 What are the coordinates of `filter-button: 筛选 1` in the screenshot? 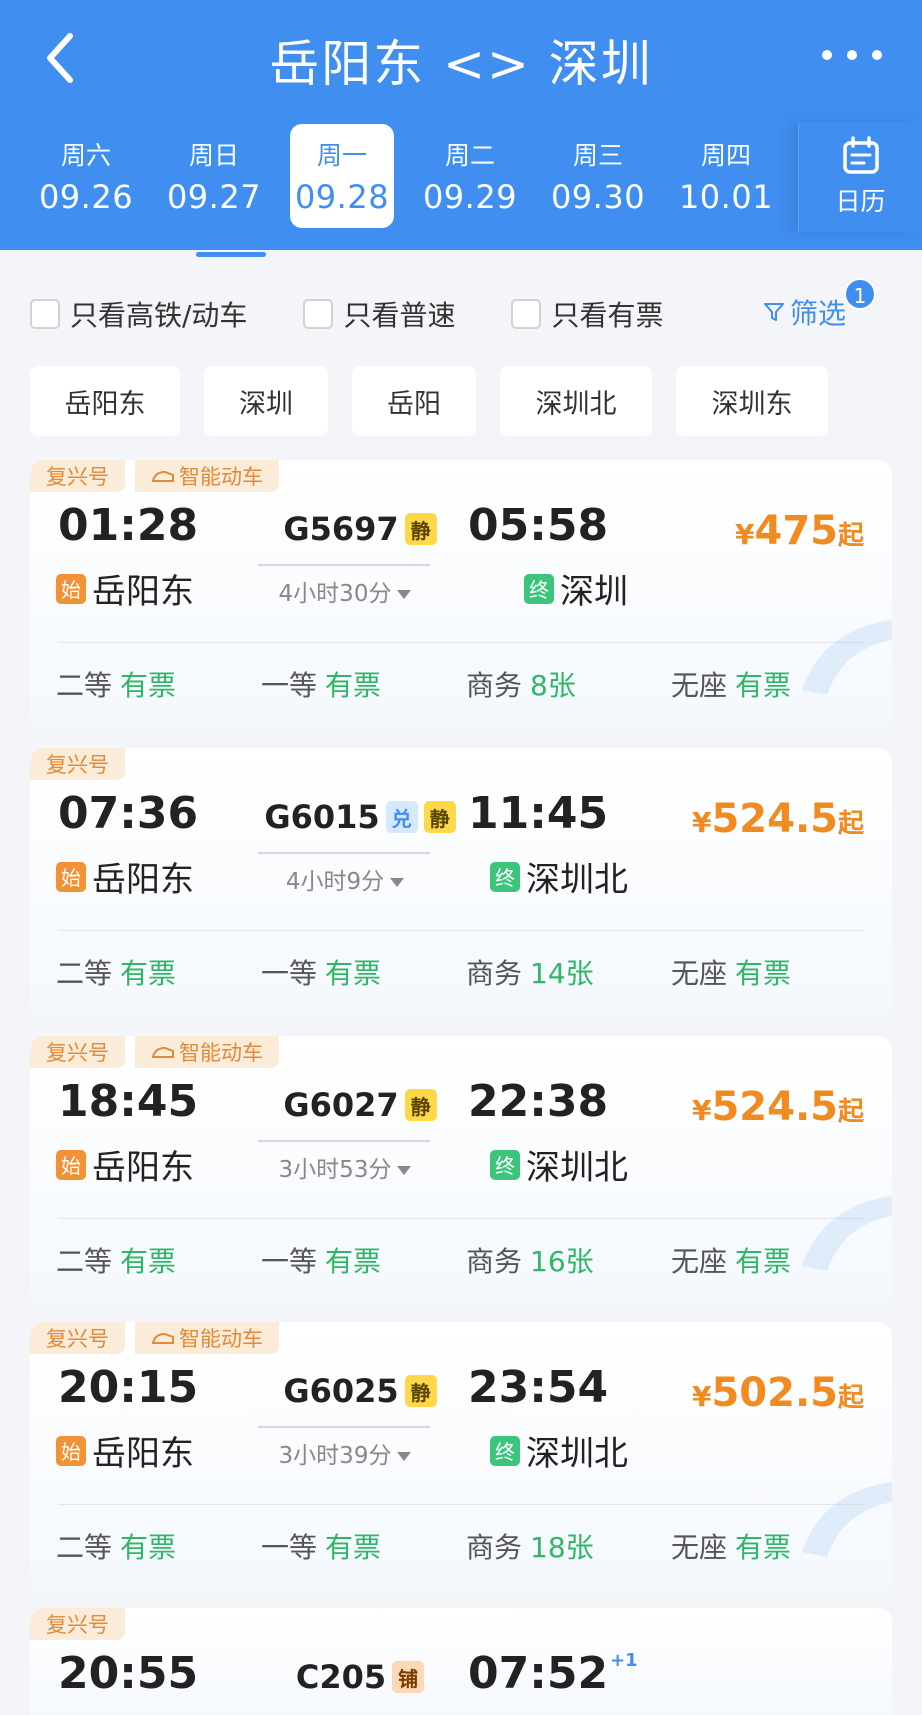 It's located at (819, 305).